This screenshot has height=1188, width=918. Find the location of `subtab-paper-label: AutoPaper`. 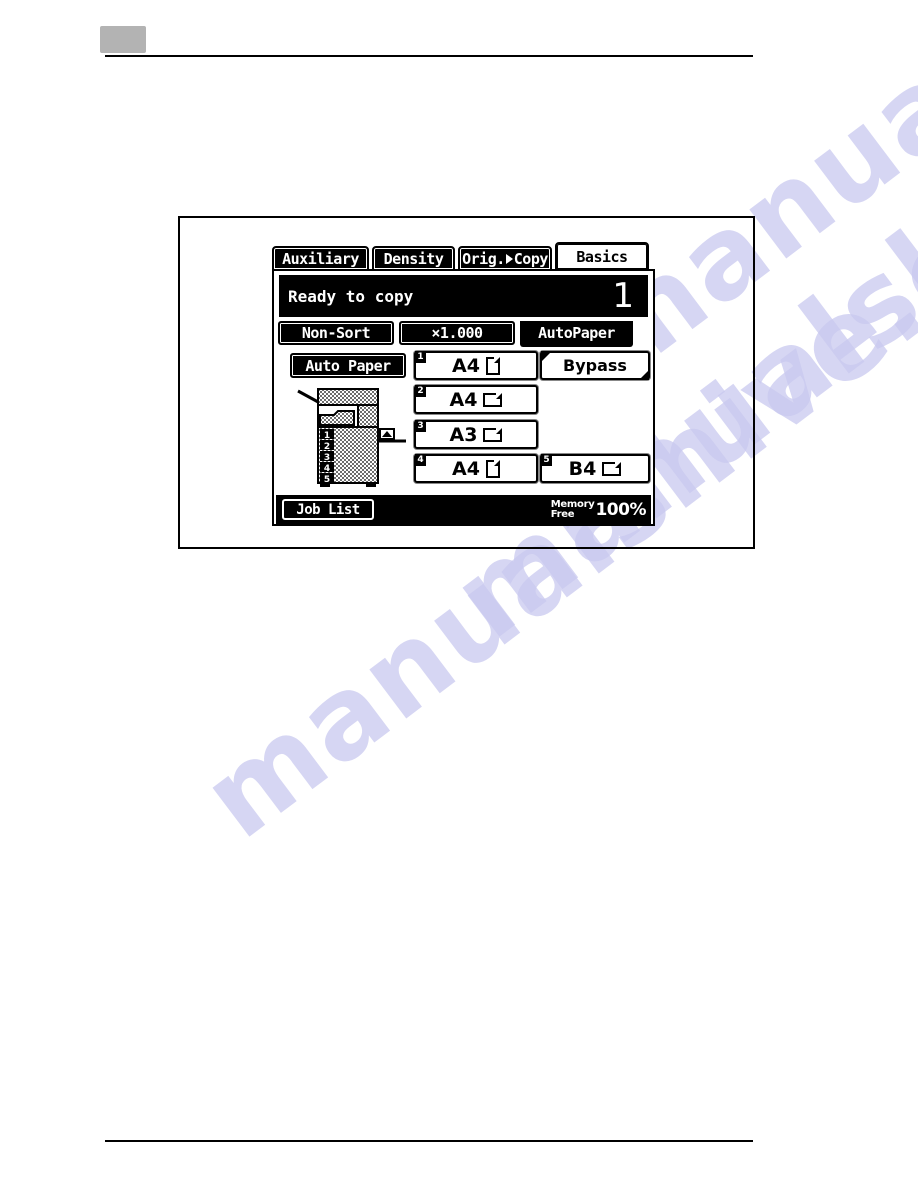

subtab-paper-label: AutoPaper is located at coordinates (576, 333).